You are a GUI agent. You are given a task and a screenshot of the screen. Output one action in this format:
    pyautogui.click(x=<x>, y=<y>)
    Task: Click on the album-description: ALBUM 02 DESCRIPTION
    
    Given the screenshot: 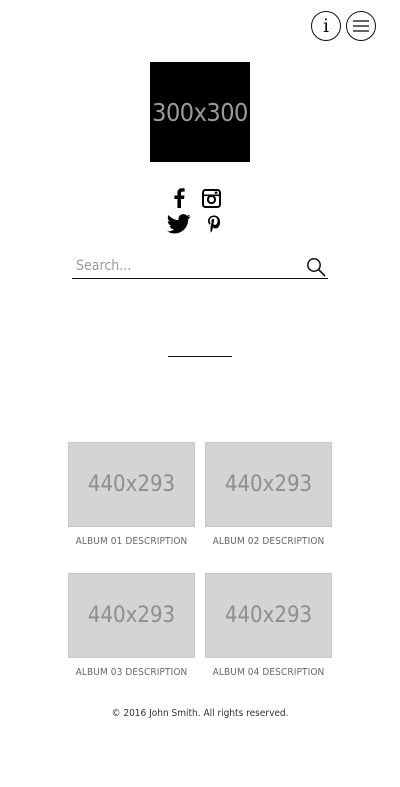 What is the action you would take?
    pyautogui.click(x=268, y=541)
    